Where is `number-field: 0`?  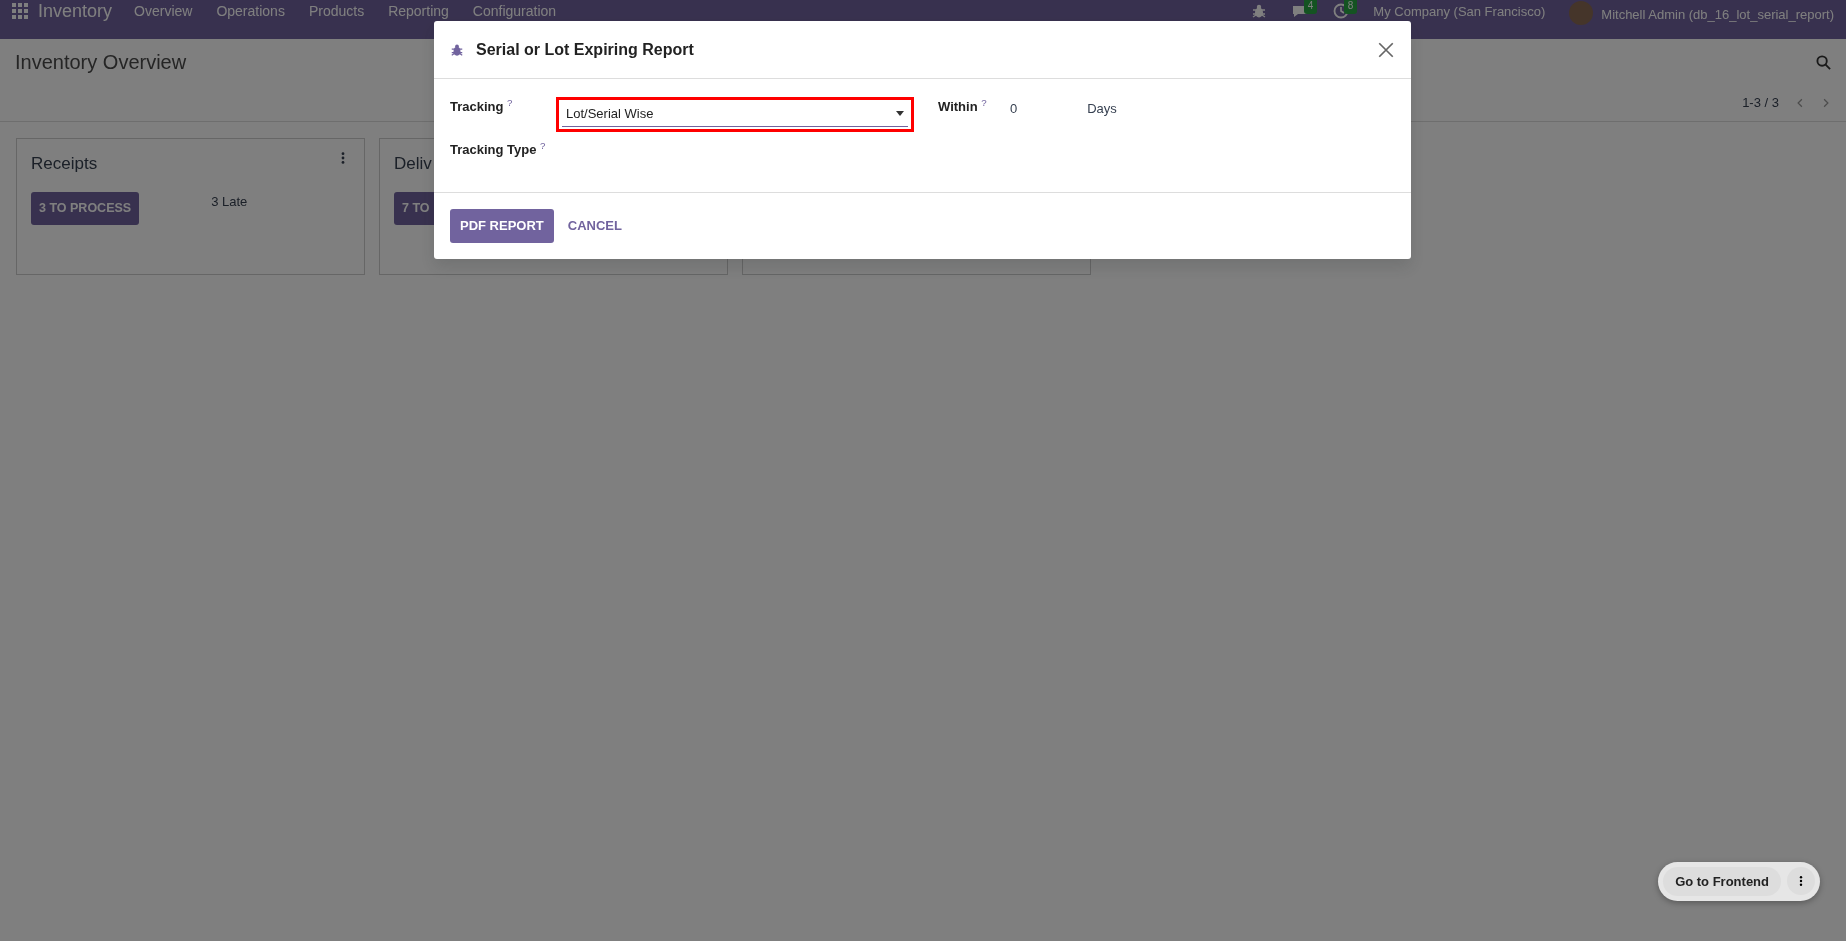
number-field: 0 is located at coordinates (1014, 109).